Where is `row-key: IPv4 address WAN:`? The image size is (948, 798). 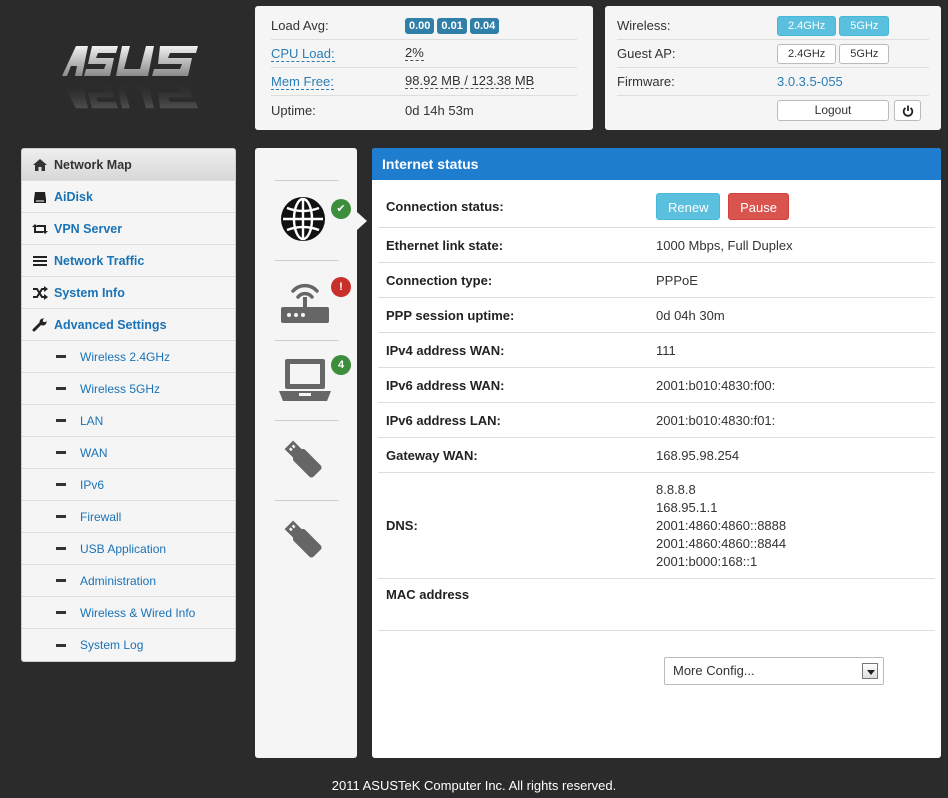
row-key: IPv4 address WAN: is located at coordinates (445, 350).